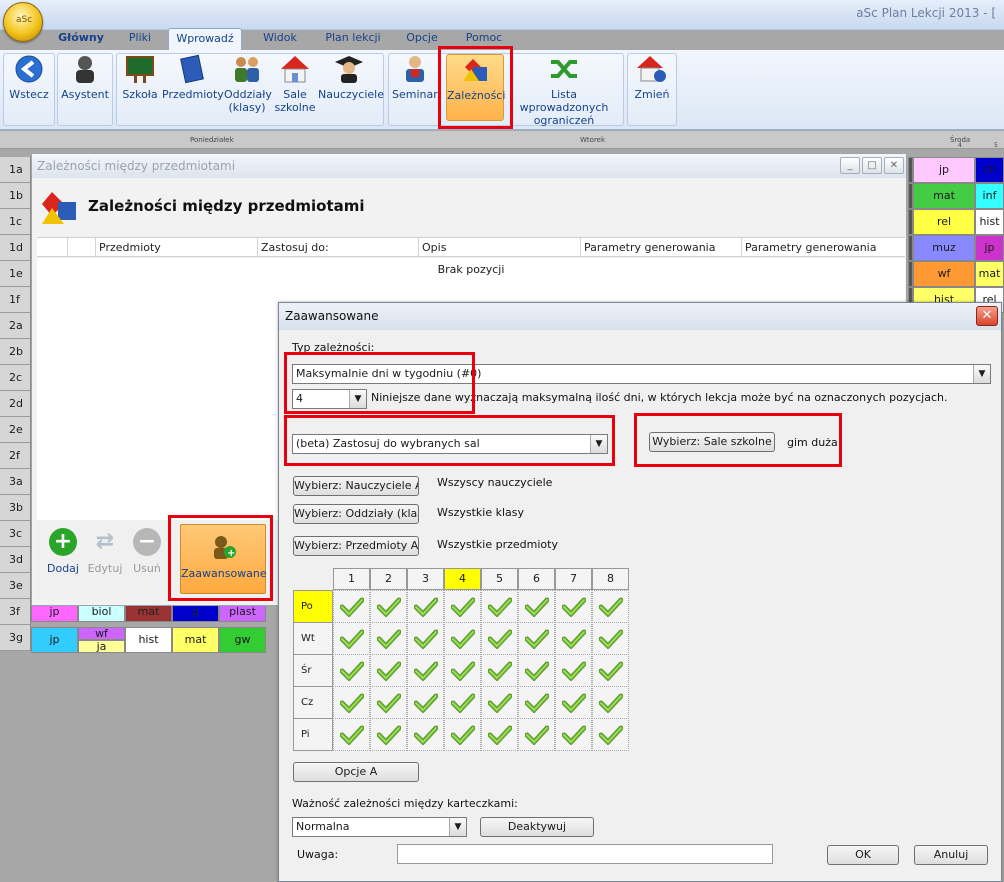 The image size is (1004, 882). What do you see at coordinates (15, 534) in the screenshot?
I see `row-label: 3c` at bounding box center [15, 534].